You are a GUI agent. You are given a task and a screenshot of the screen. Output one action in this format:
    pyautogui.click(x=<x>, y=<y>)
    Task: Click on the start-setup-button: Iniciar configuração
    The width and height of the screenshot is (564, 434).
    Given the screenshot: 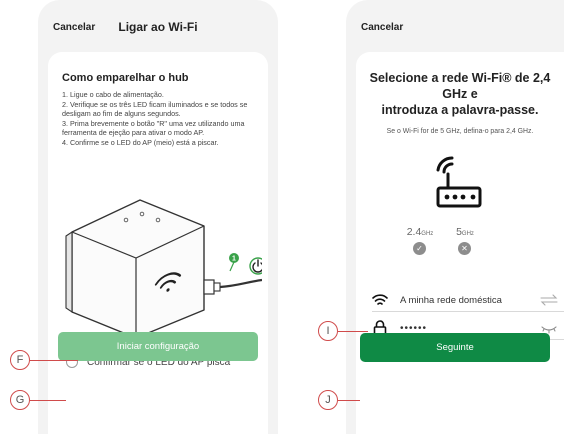 What is the action you would take?
    pyautogui.click(x=158, y=346)
    